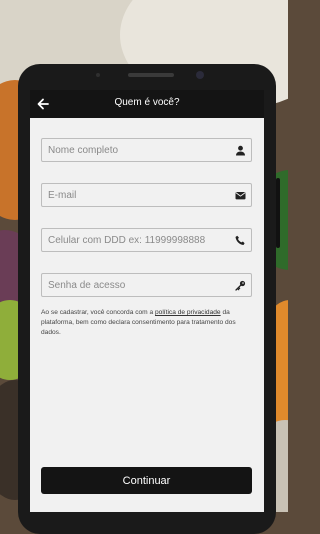 This screenshot has height=534, width=320. I want to click on proximity-sensor, so click(98, 75).